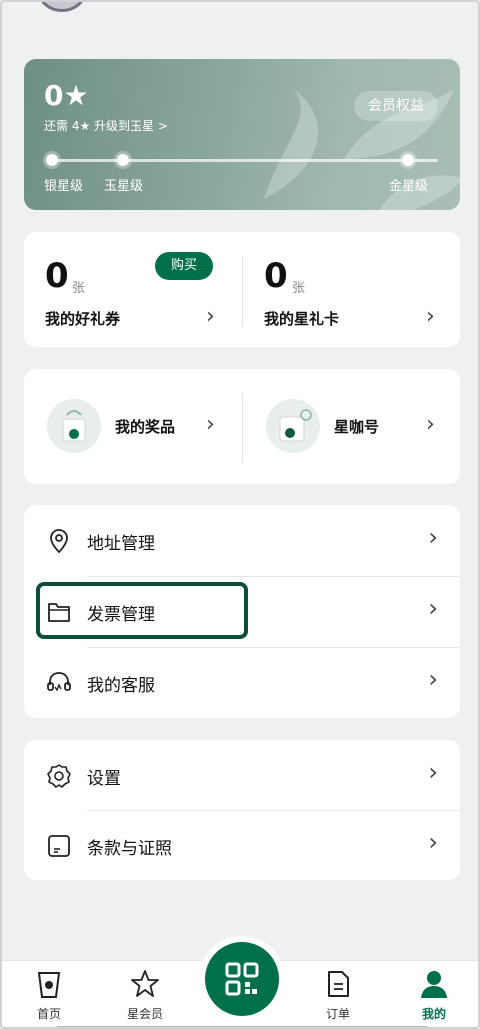 The image size is (480, 1029). Describe the element at coordinates (83, 319) in the screenshot. I see `coupons-label: 我的好礼券` at that location.